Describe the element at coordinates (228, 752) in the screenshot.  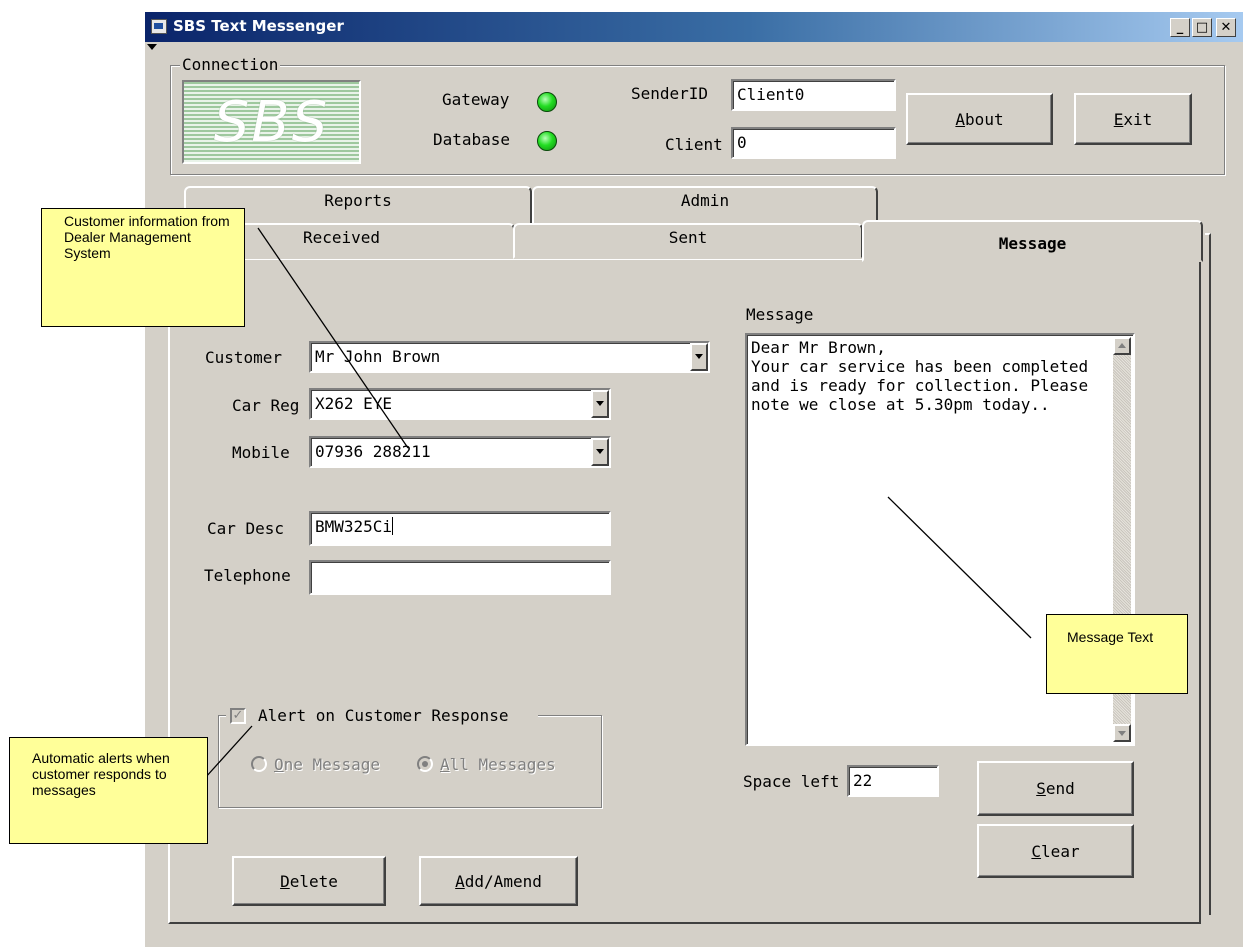
I see `alert-callout-line` at that location.